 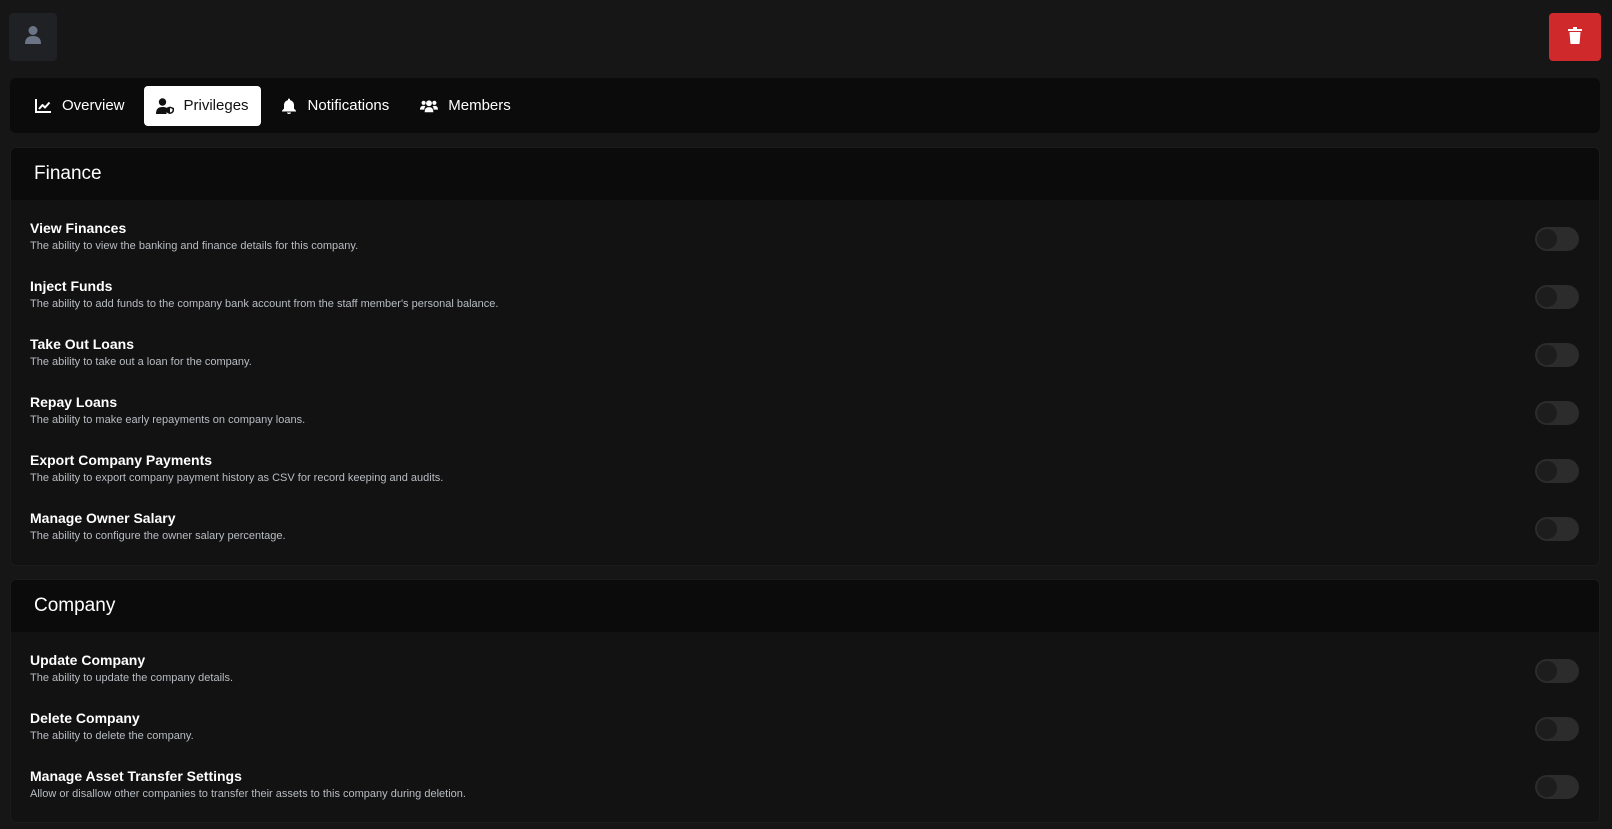 What do you see at coordinates (348, 105) in the screenshot?
I see `tab-label: Notifications` at bounding box center [348, 105].